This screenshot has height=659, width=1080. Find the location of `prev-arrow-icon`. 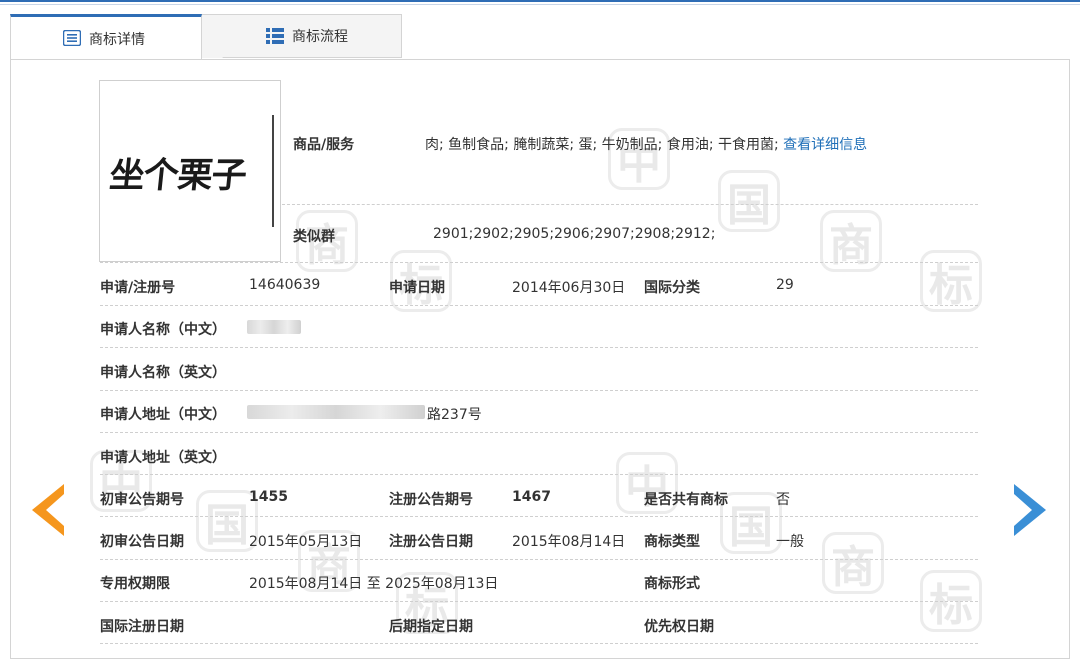

prev-arrow-icon is located at coordinates (48, 510).